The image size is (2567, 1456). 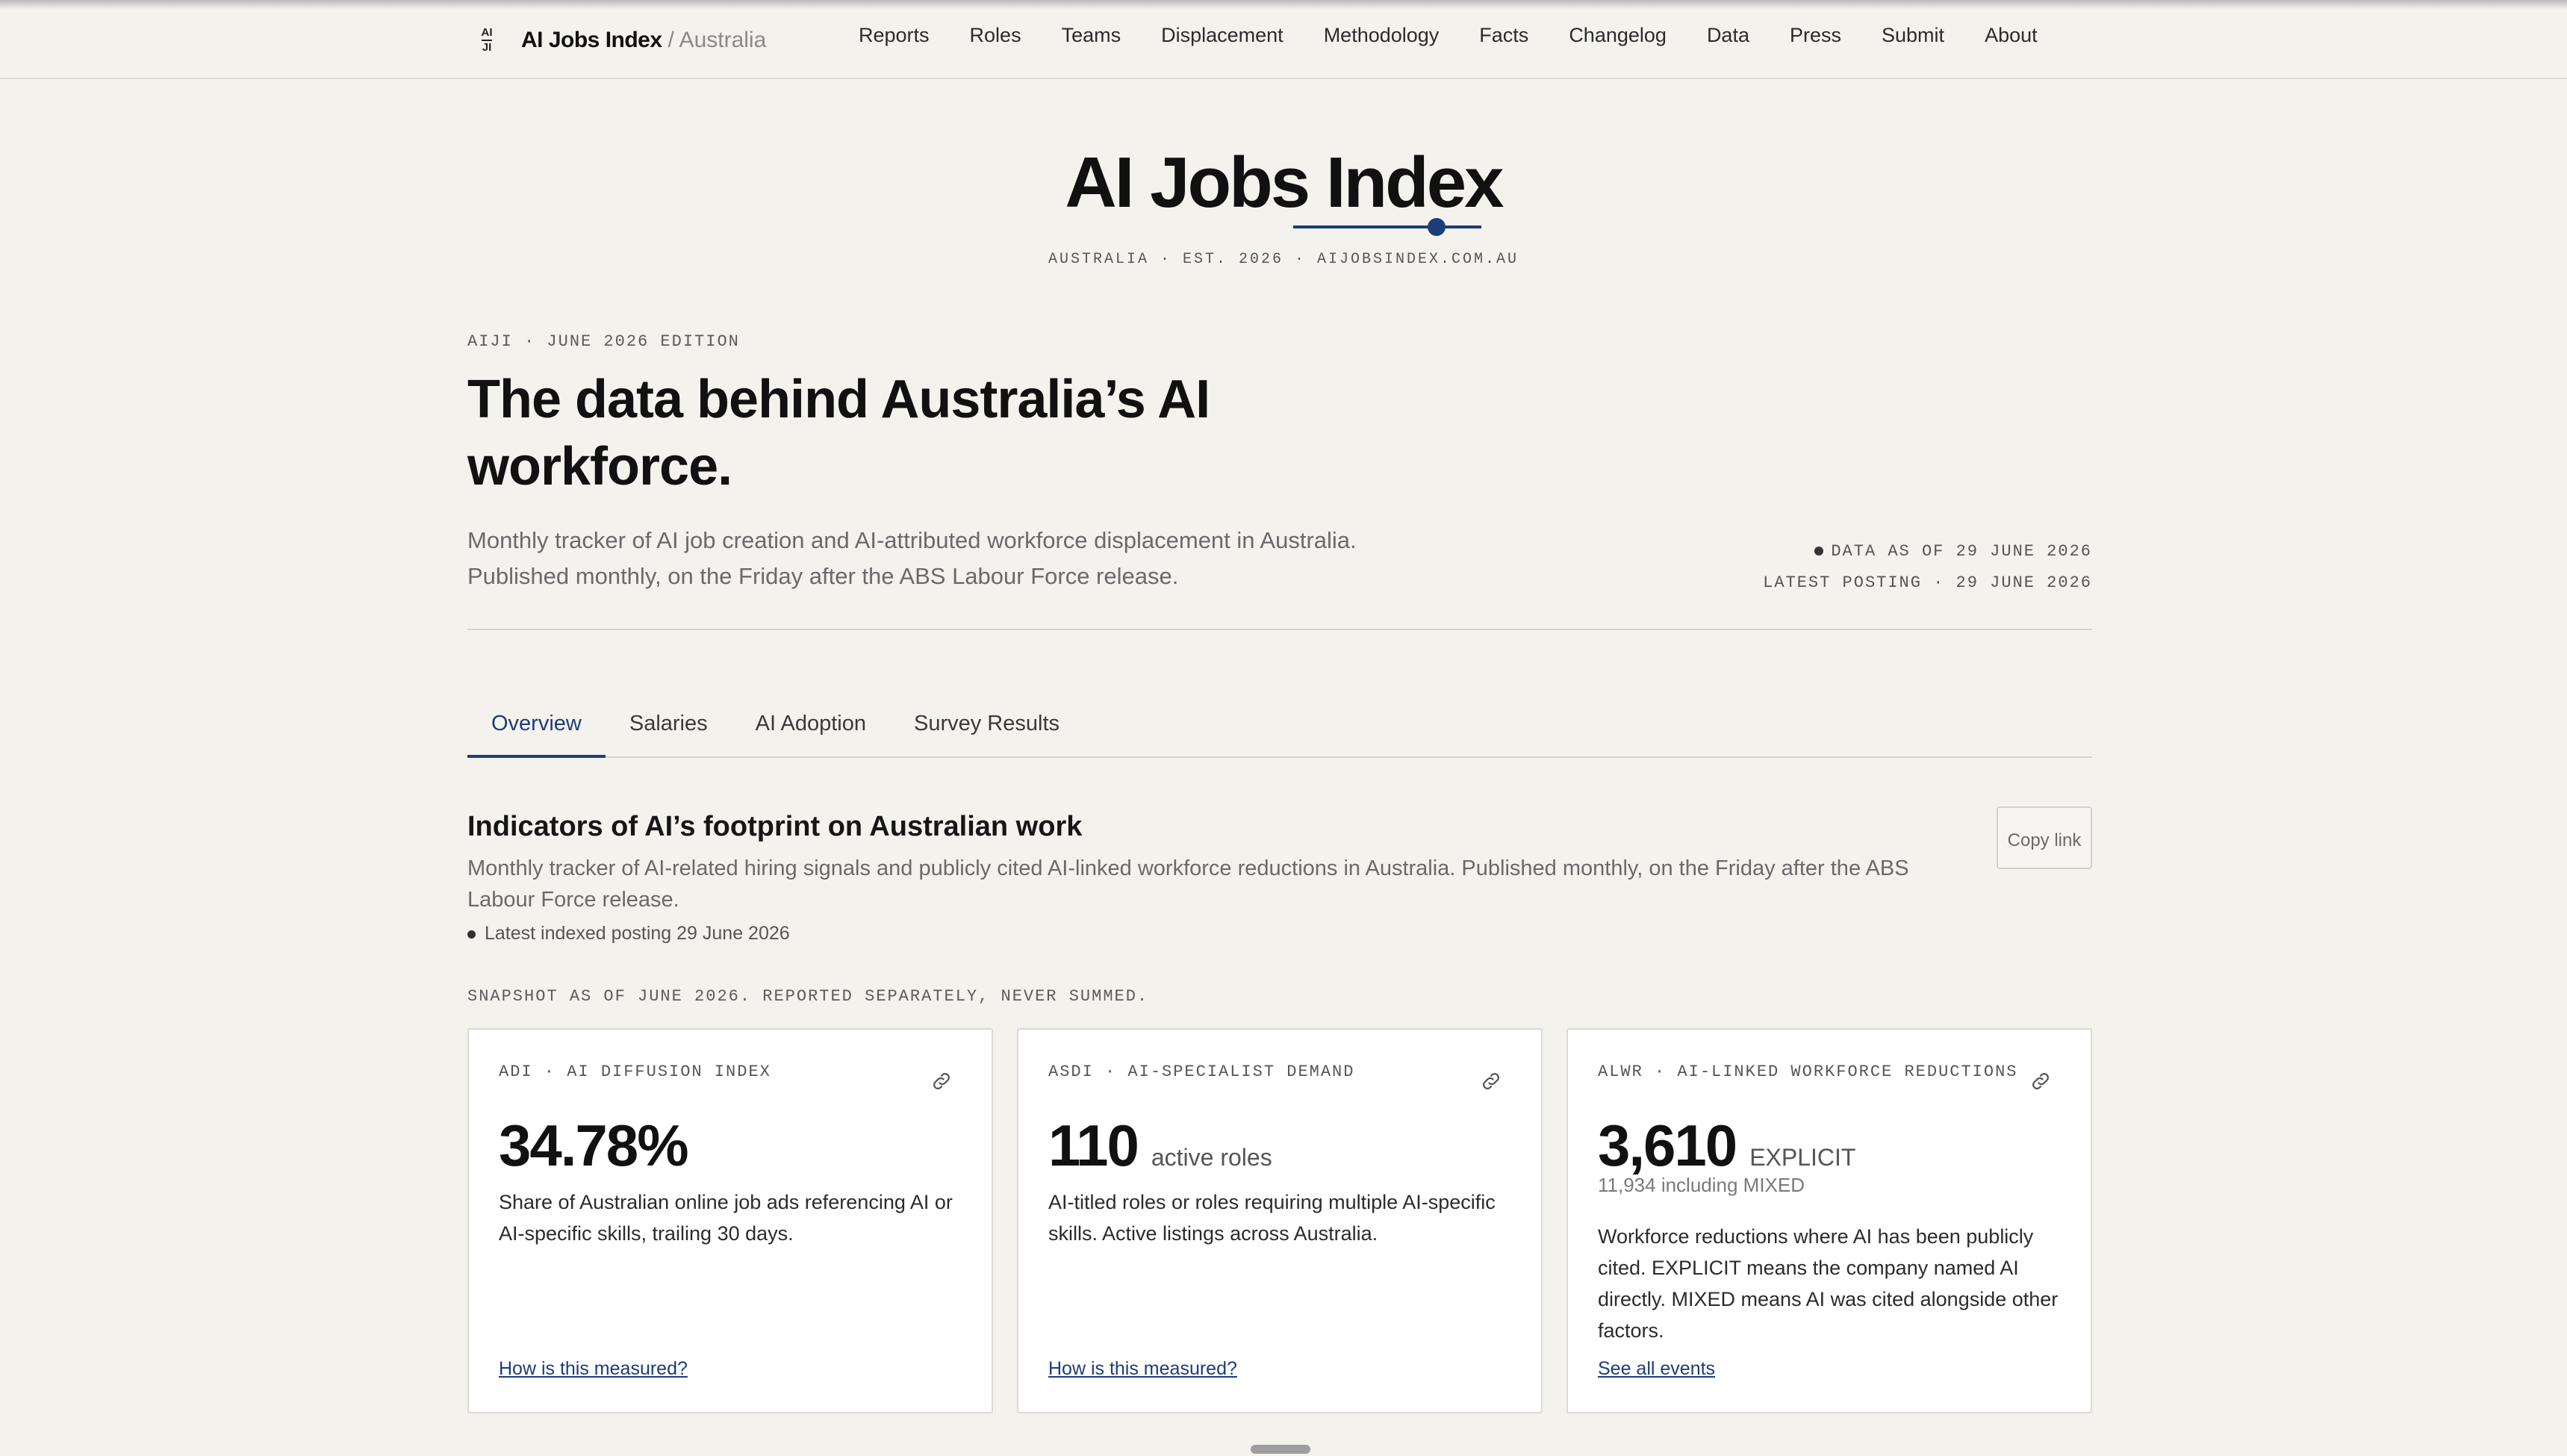 I want to click on scroll-handle, so click(x=1280, y=1449).